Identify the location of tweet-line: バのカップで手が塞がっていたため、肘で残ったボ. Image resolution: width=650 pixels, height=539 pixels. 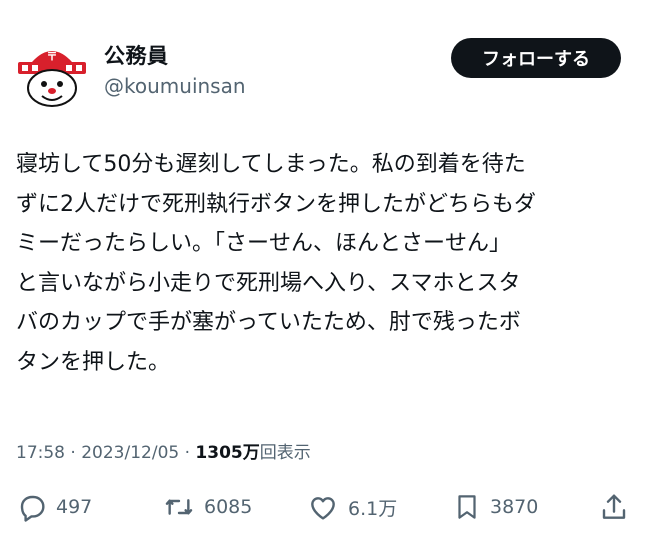
(268, 323).